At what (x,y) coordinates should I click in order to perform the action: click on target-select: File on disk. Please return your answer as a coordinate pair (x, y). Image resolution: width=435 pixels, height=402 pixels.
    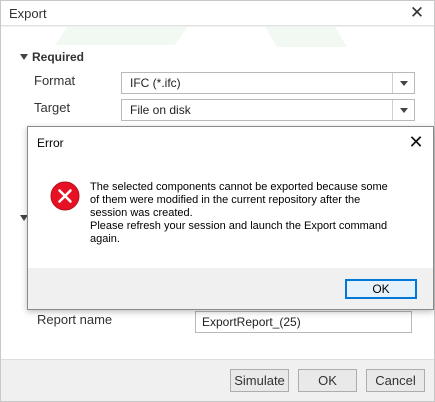
    Looking at the image, I should click on (268, 110).